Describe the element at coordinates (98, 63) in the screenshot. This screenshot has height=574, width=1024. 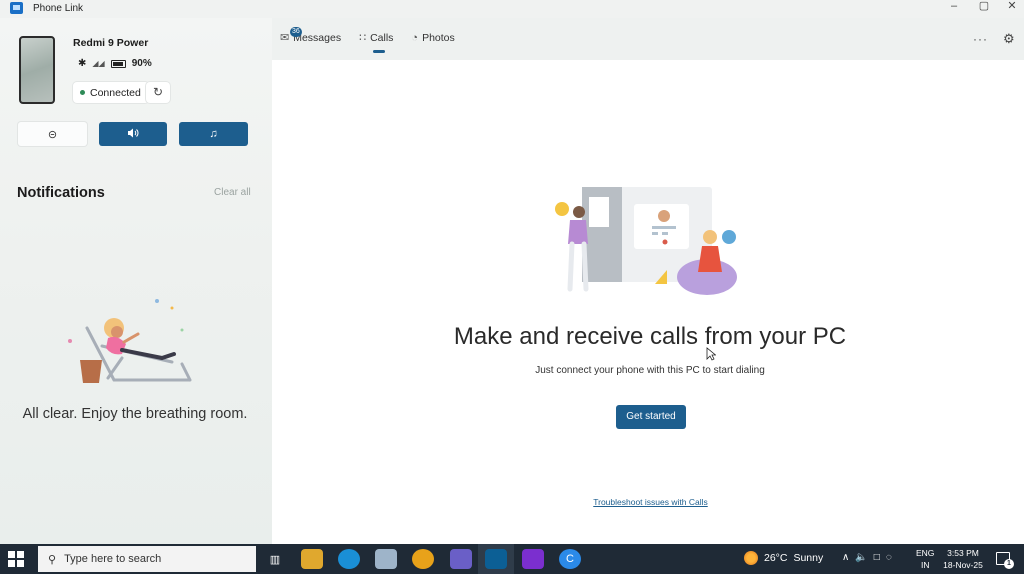
I see `signal-icon: ◢◢` at that location.